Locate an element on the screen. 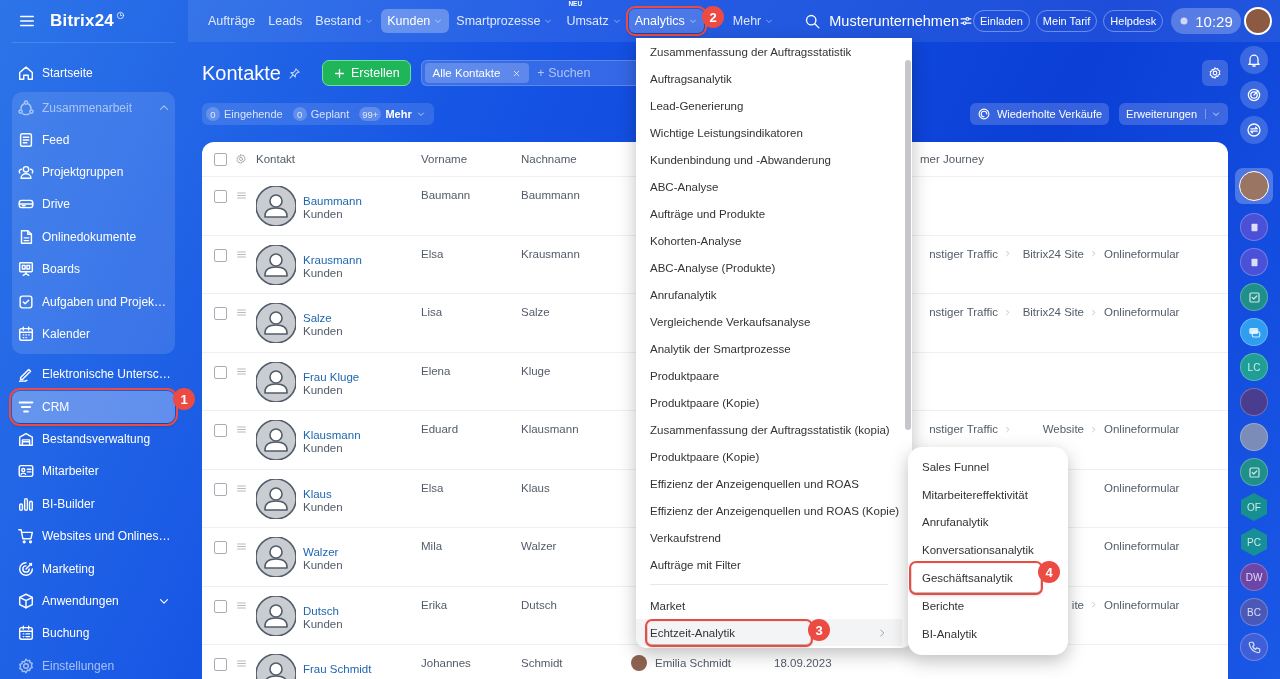  sidebar-item: Bestandsverwaltung is located at coordinates (93, 439).